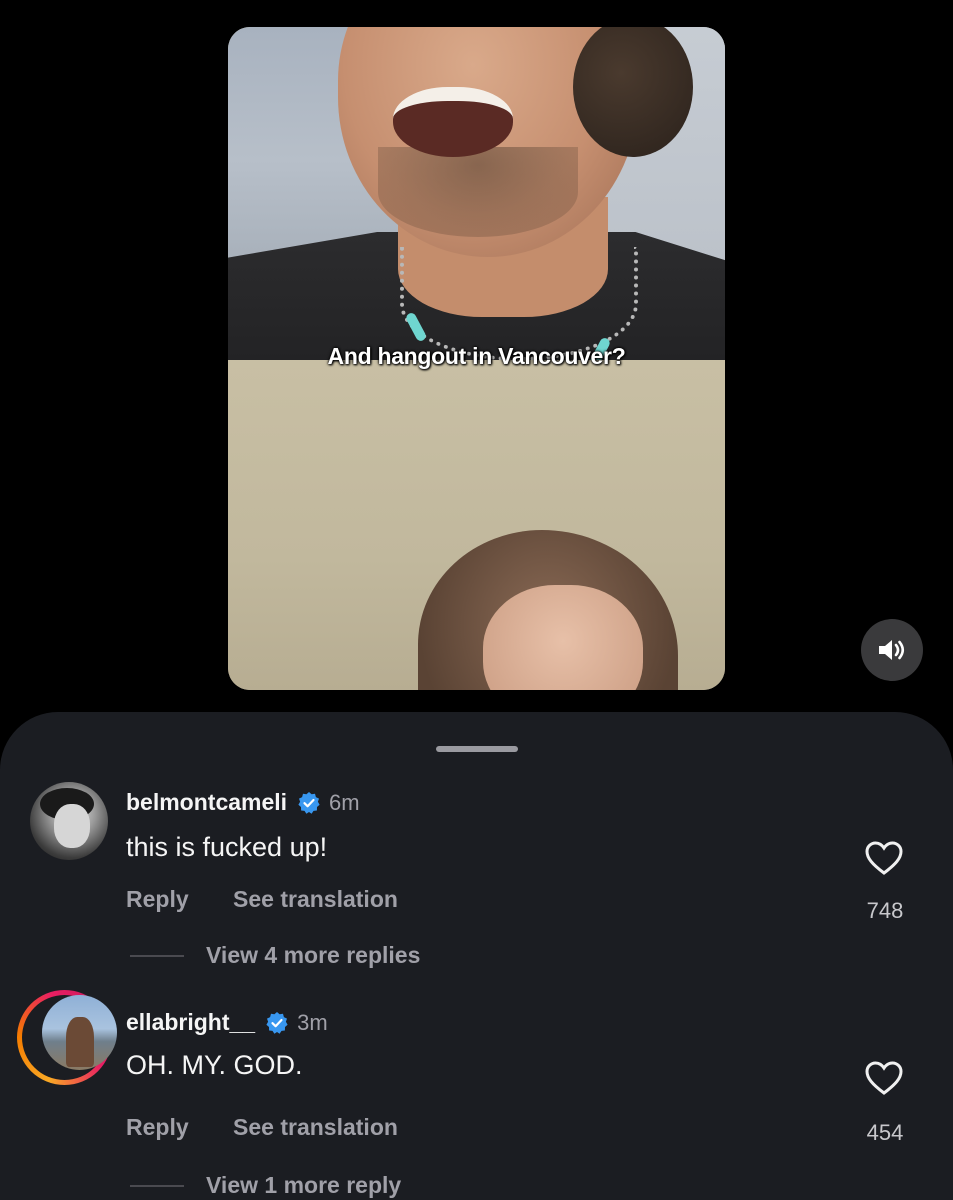 Image resolution: width=953 pixels, height=1200 pixels. I want to click on view-replies-button: View 4 more replies, so click(275, 955).